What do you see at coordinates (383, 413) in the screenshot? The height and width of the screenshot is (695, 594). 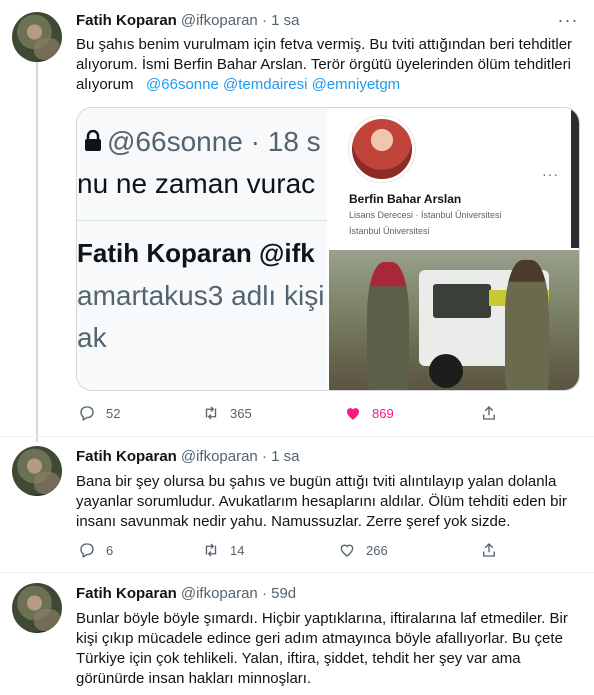 I see `like-count: 869` at bounding box center [383, 413].